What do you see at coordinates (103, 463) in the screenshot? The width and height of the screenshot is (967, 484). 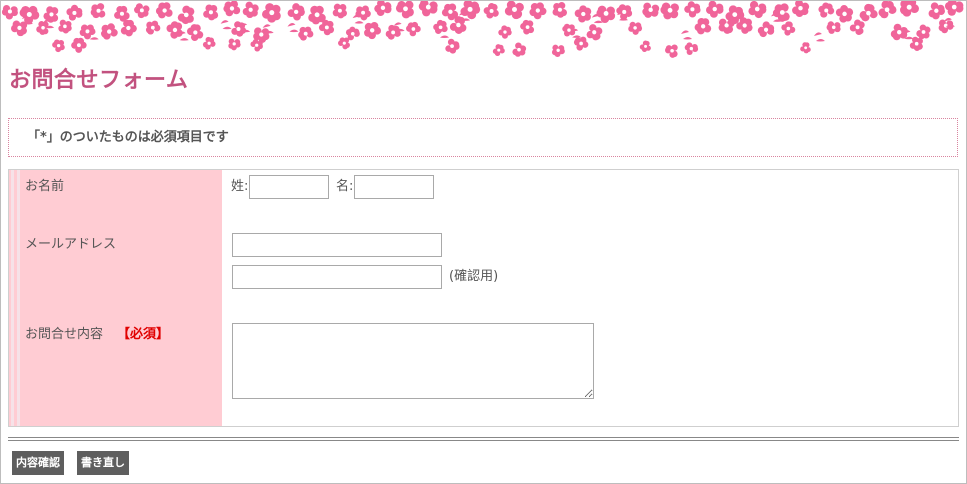 I see `reset-button: 書き直し` at bounding box center [103, 463].